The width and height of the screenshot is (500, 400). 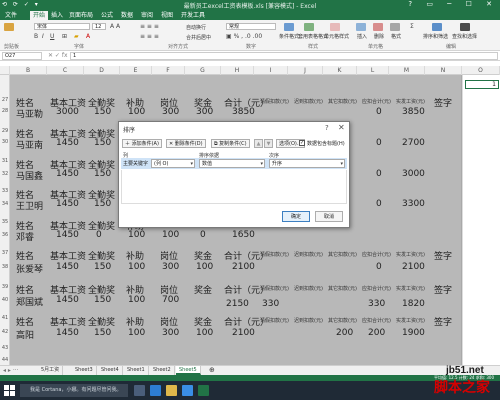 I want to click on column-header-e: E, so click(x=136, y=70).